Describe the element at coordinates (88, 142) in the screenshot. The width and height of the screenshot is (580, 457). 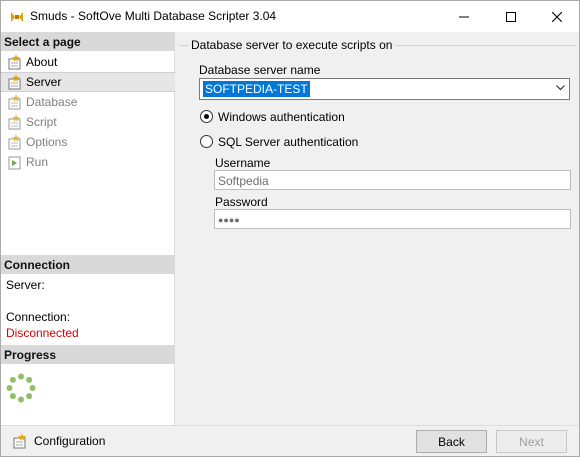
I see `sidebar-item-options: Options` at that location.